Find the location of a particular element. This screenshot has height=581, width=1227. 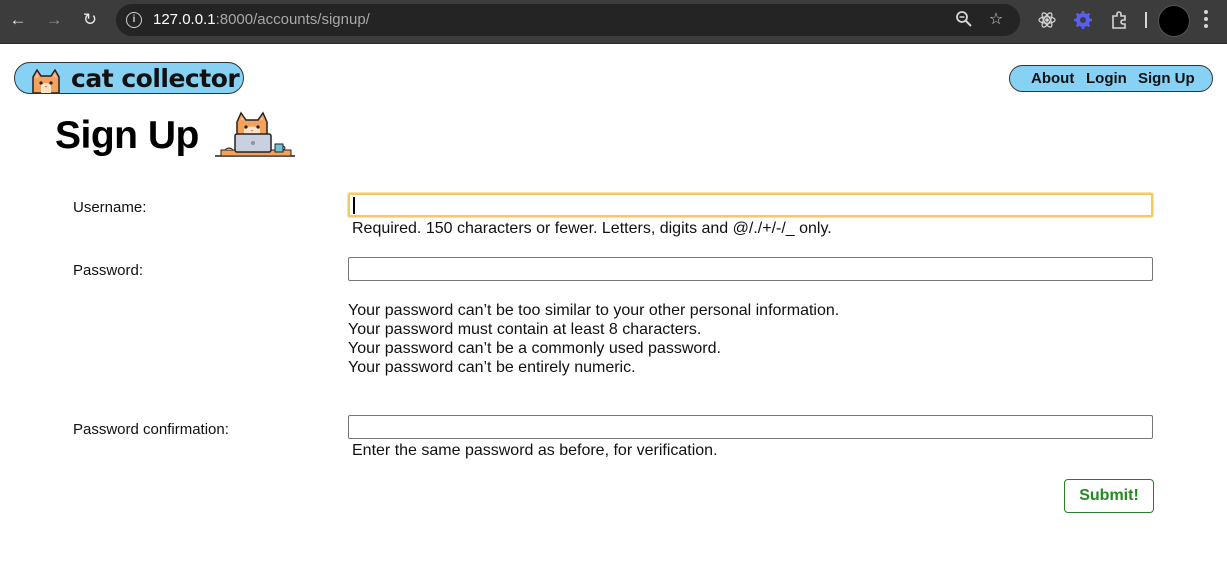

cat-logo-icon is located at coordinates (46, 80).